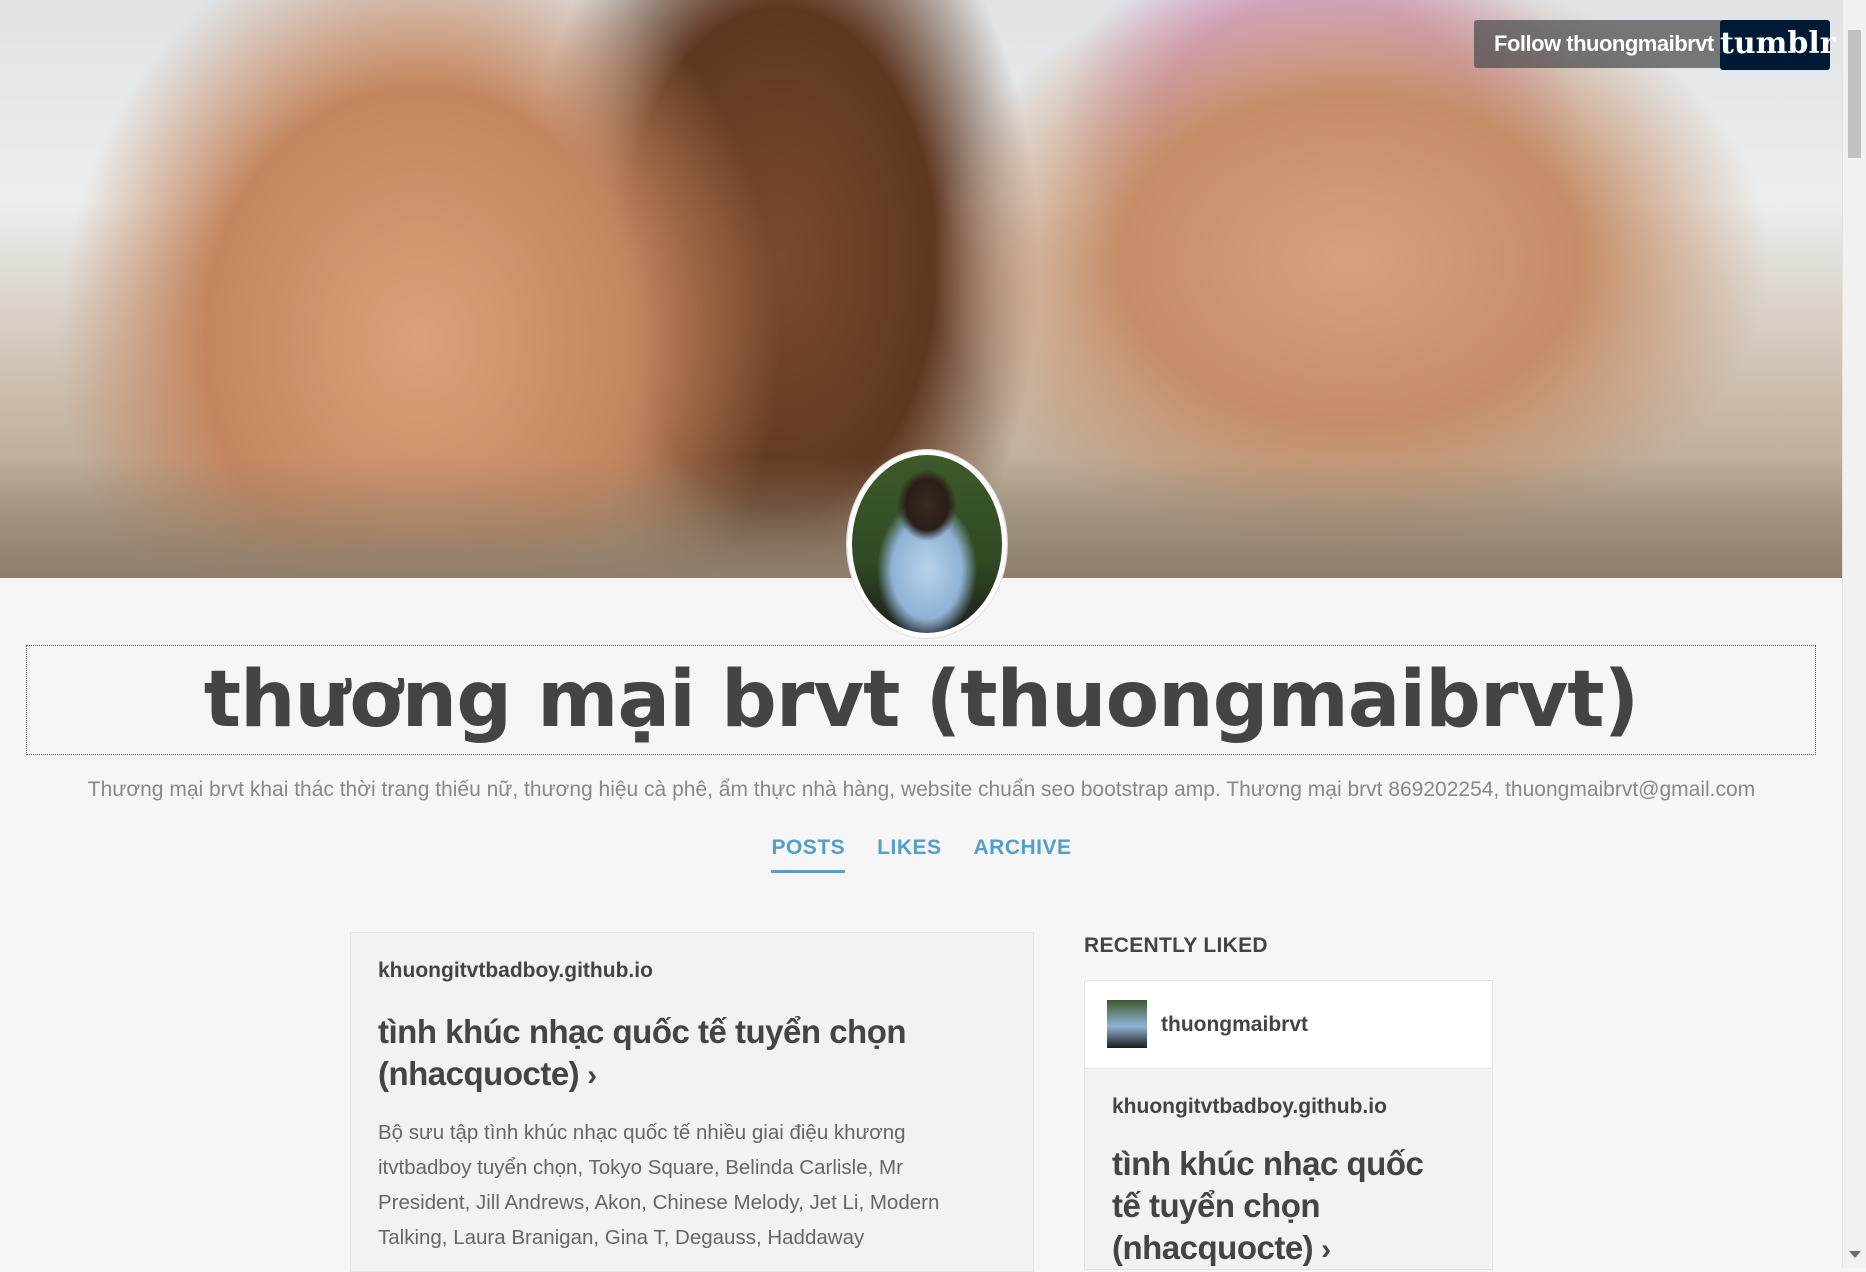 This screenshot has width=1866, height=1272. Describe the element at coordinates (1854, 94) in the screenshot. I see `scrollbar-thumb` at that location.